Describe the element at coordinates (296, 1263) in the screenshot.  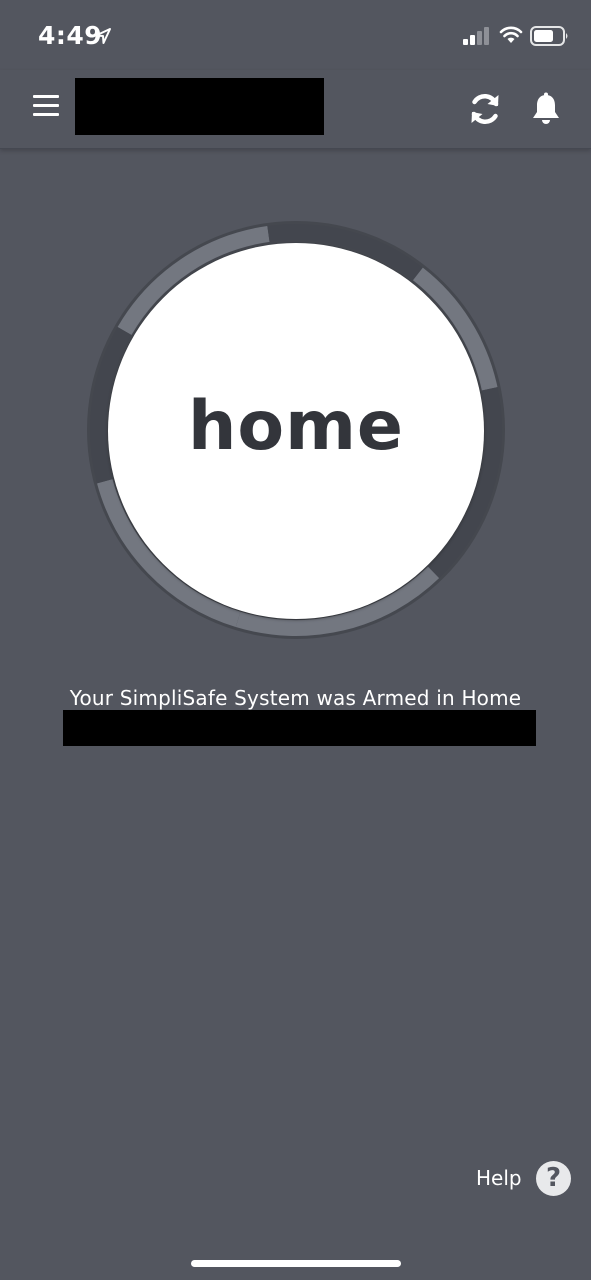
I see `home-indicator` at that location.